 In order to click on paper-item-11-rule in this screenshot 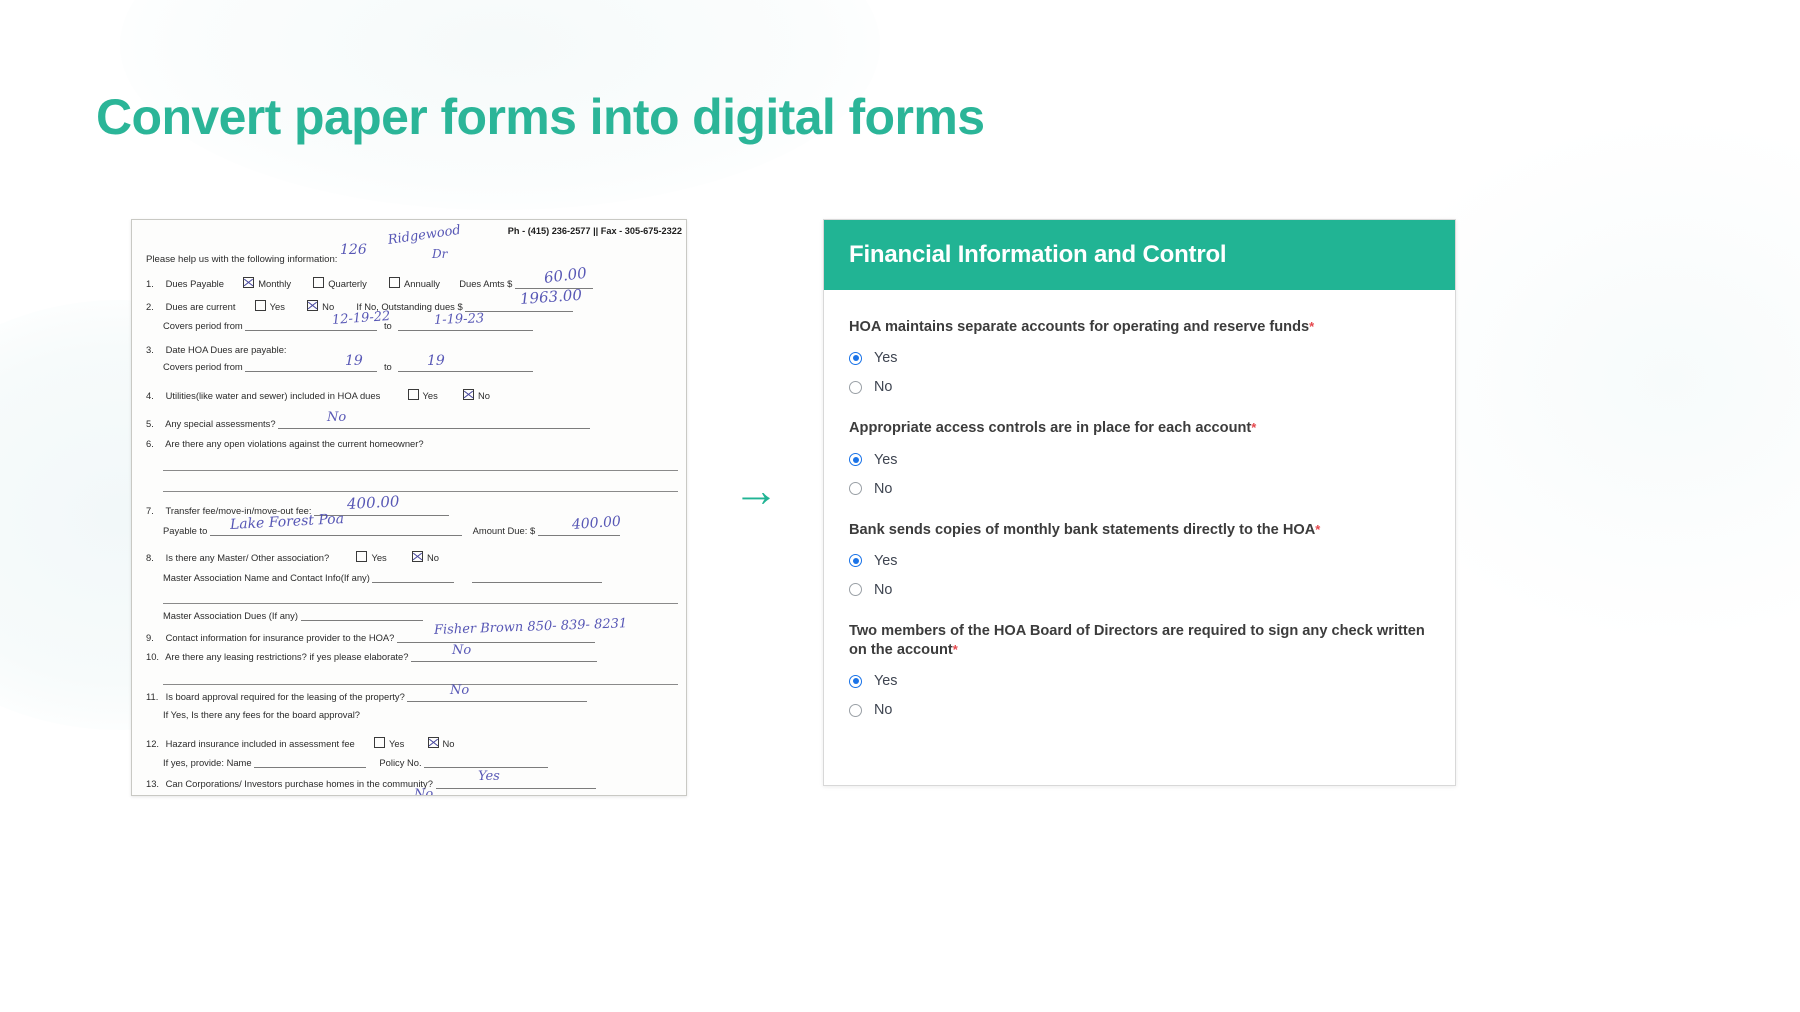, I will do `click(497, 696)`.